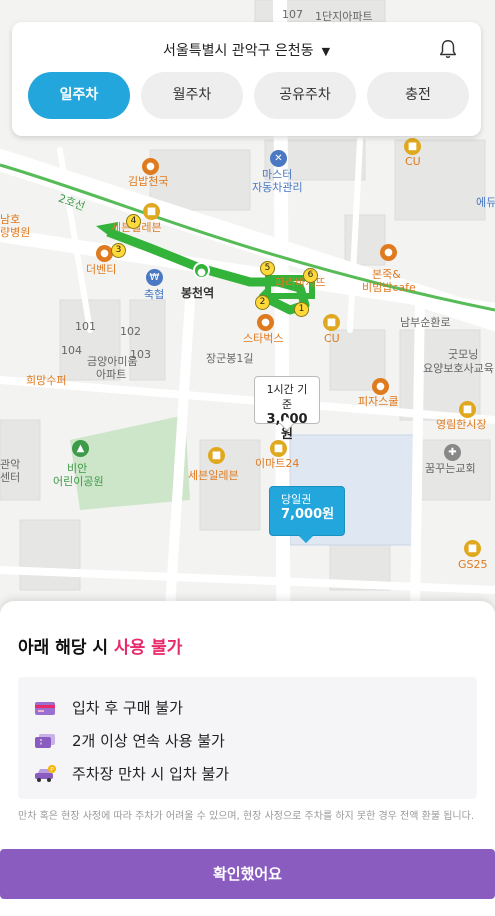  Describe the element at coordinates (458, 368) in the screenshot. I see `map-label-nursing: 요양보호사교육` at that location.